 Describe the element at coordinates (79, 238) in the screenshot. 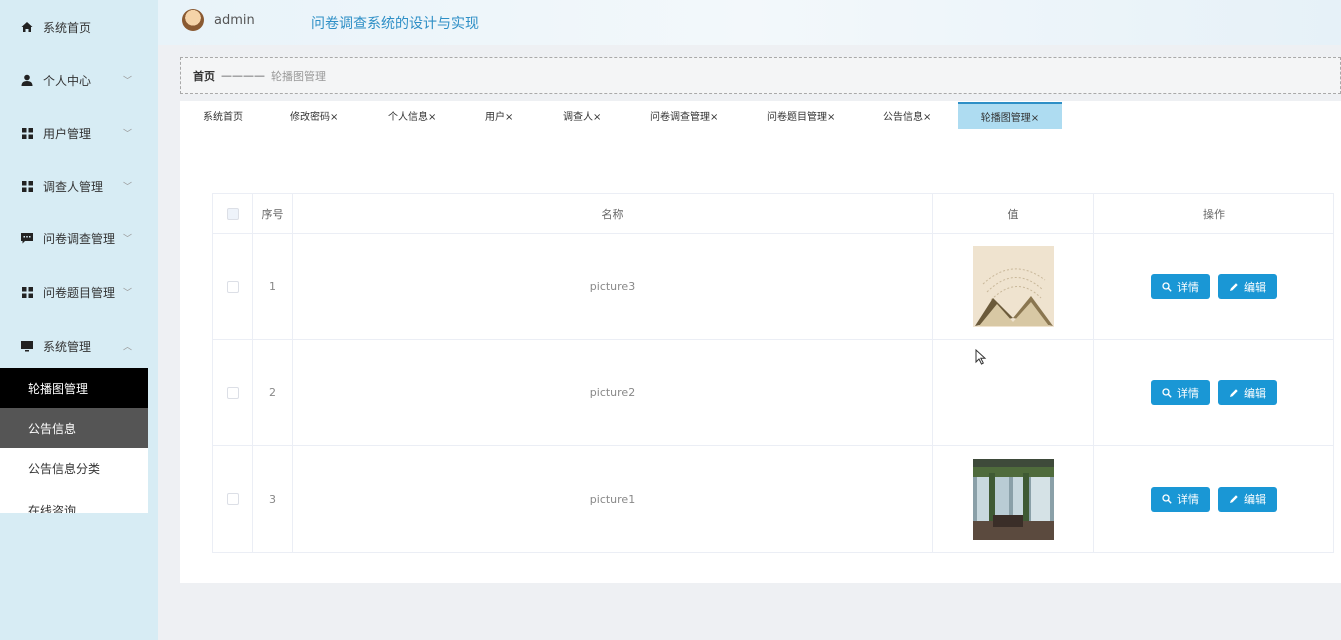

I see `sidebar-item-label: 问卷调查管理` at that location.